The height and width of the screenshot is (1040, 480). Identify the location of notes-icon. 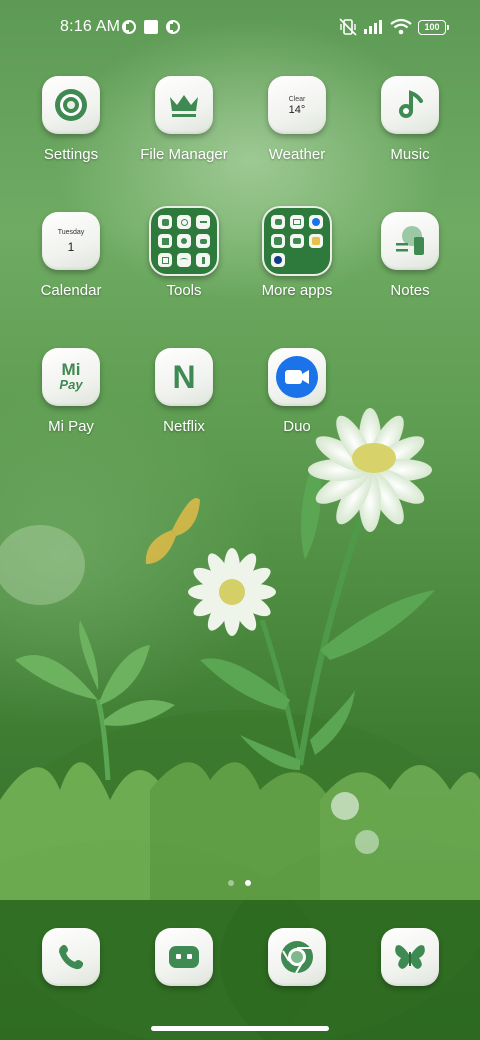
(410, 241).